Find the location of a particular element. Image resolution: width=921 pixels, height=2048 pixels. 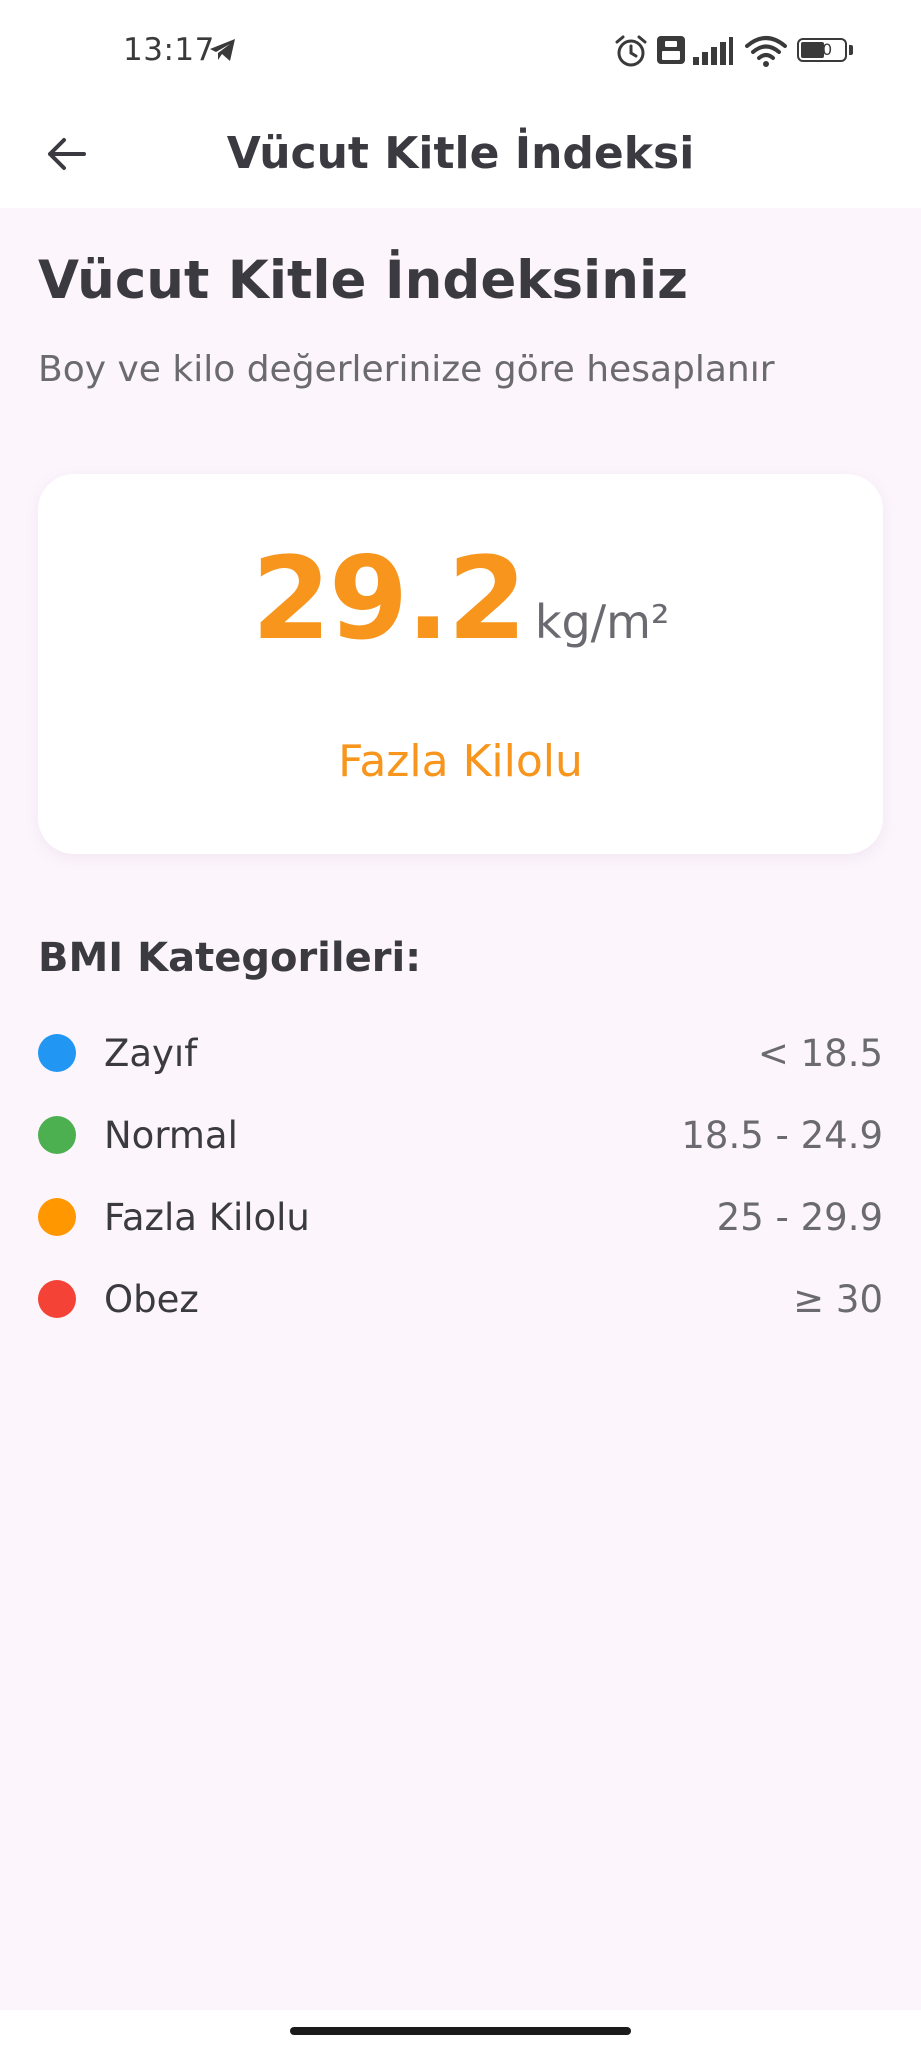

category-name: Zayıf is located at coordinates (151, 1053).